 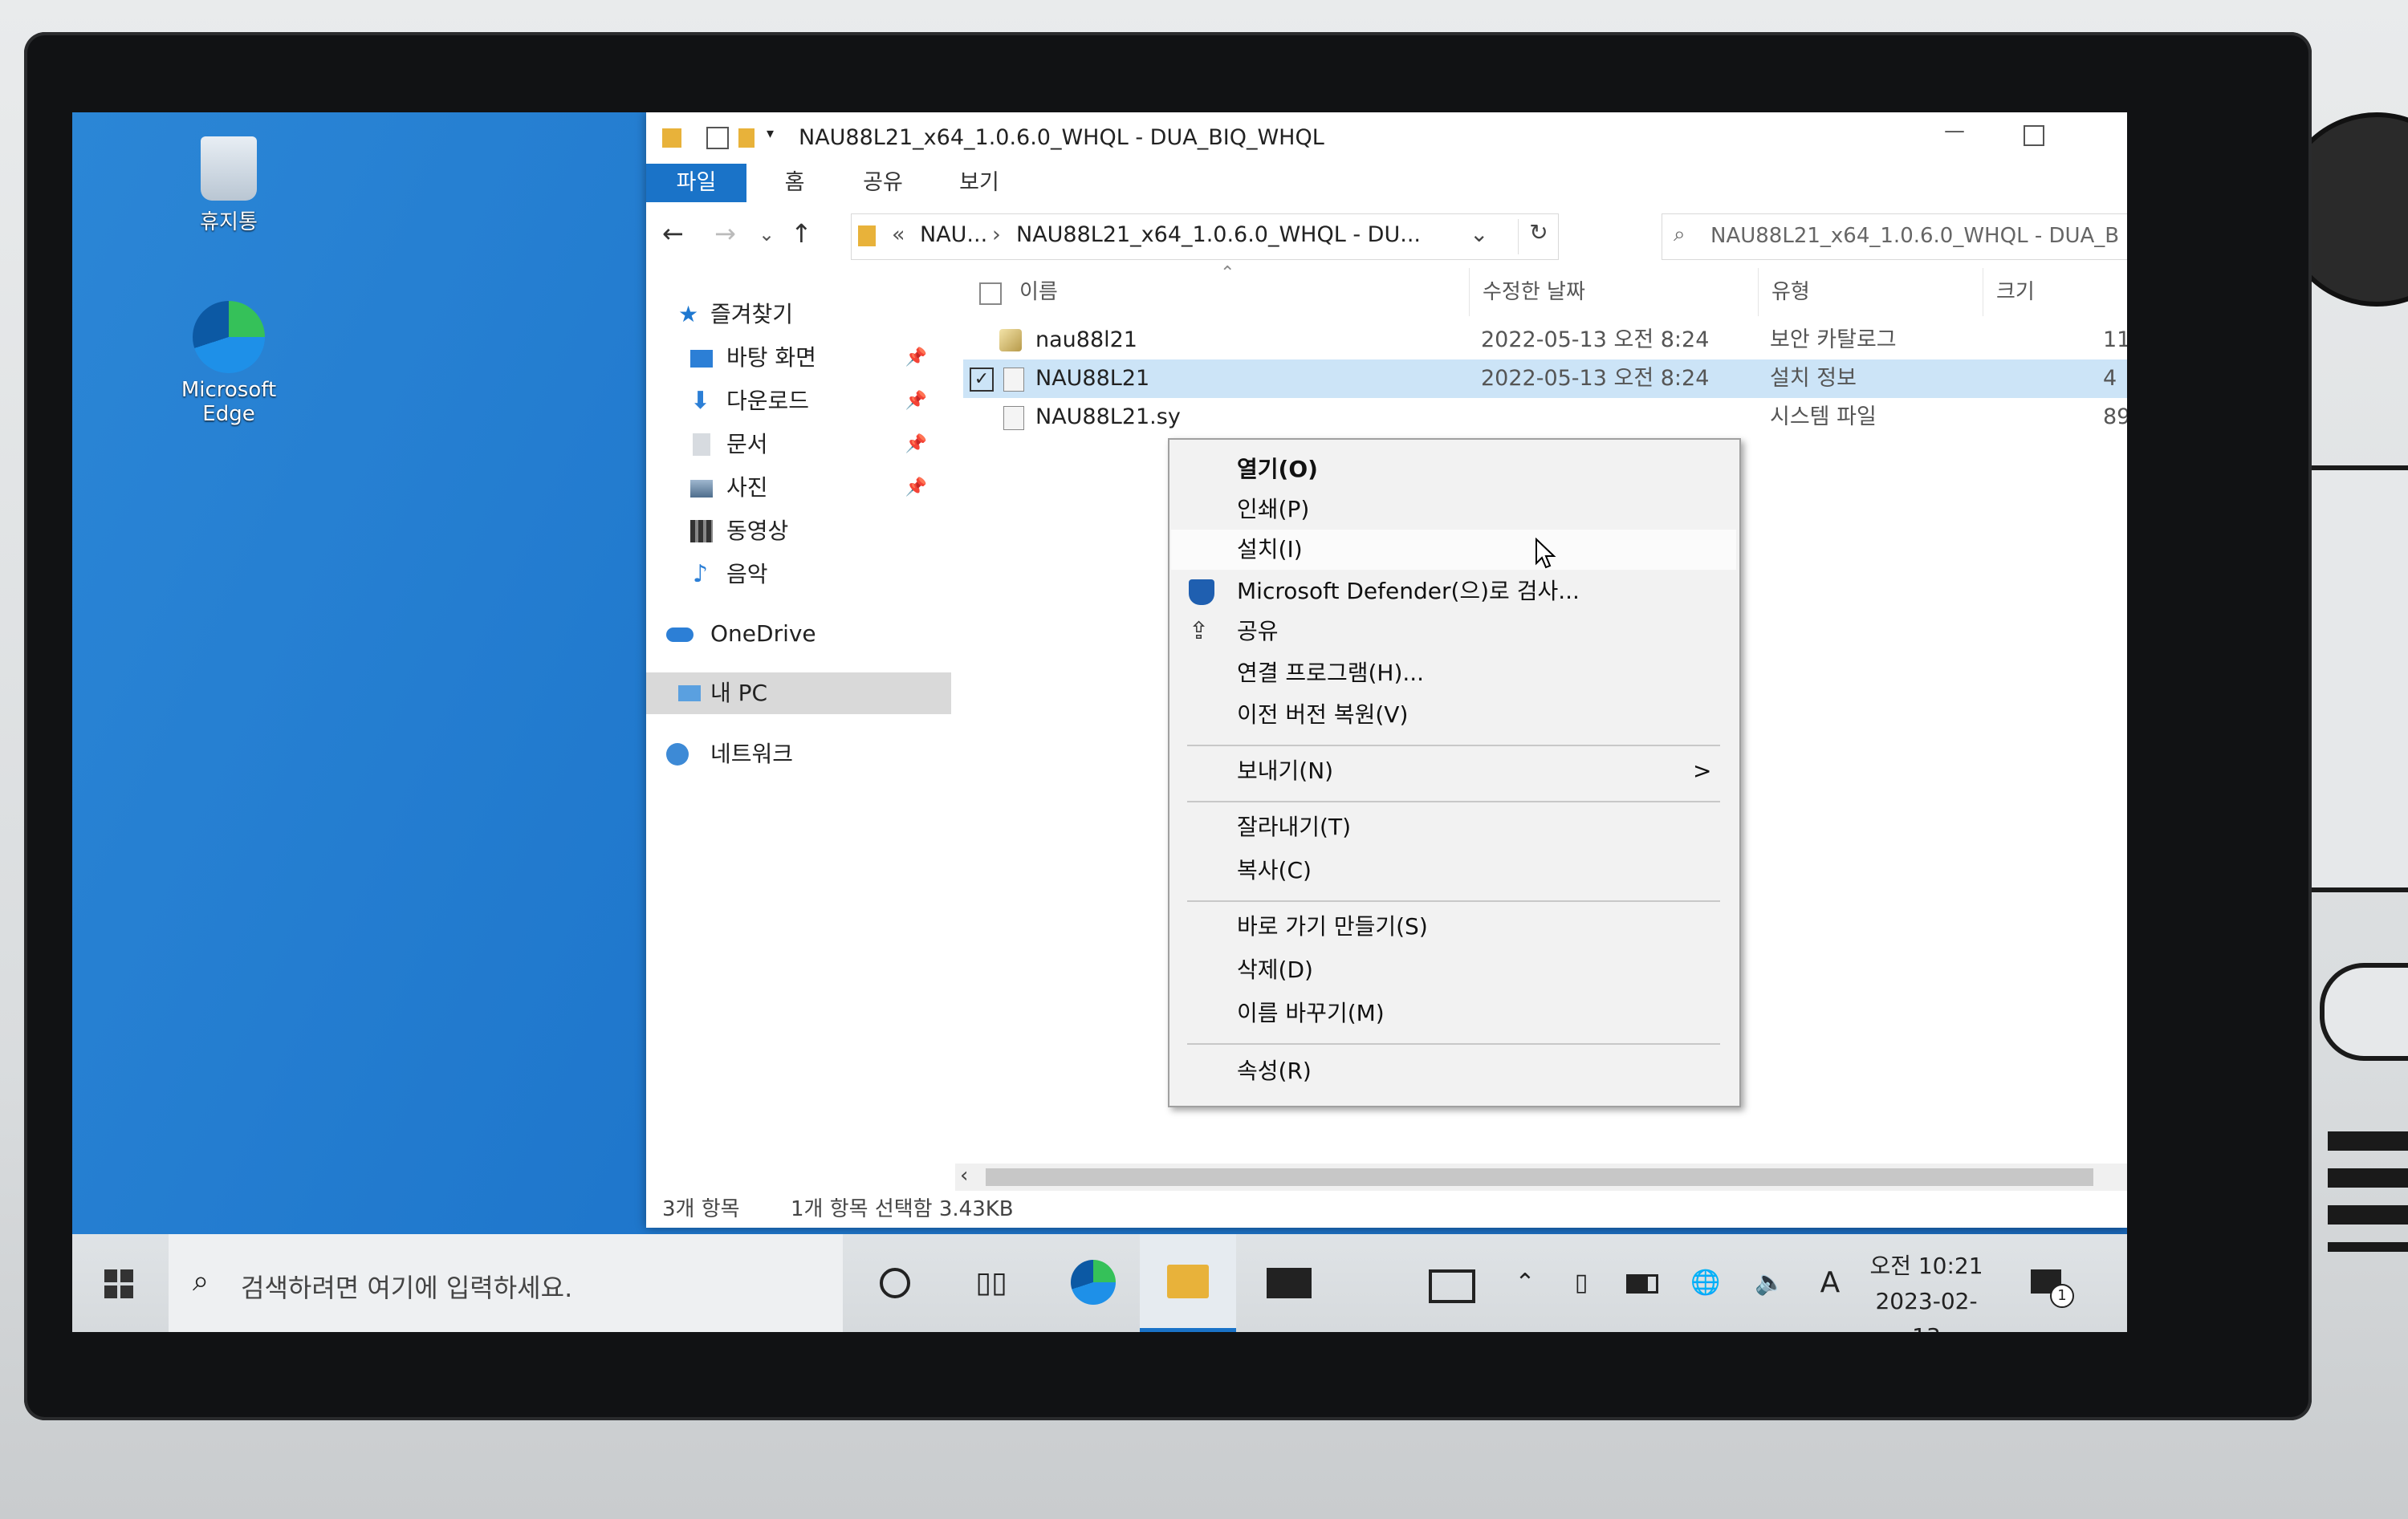 What do you see at coordinates (2115, 340) in the screenshot?
I see `file-size: 11` at bounding box center [2115, 340].